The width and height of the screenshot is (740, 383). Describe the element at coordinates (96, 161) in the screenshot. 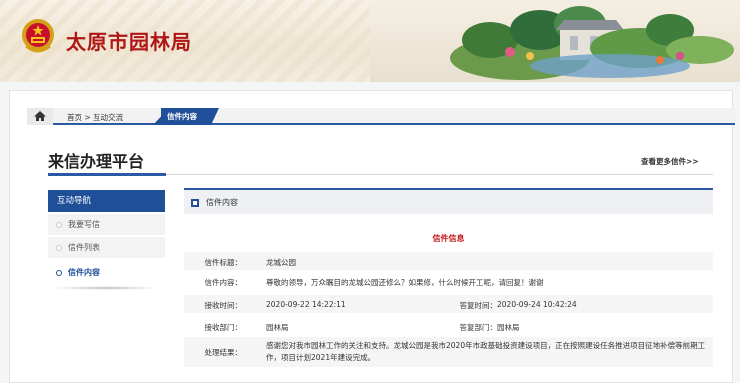

I see `page-title: 来信办理平台` at that location.